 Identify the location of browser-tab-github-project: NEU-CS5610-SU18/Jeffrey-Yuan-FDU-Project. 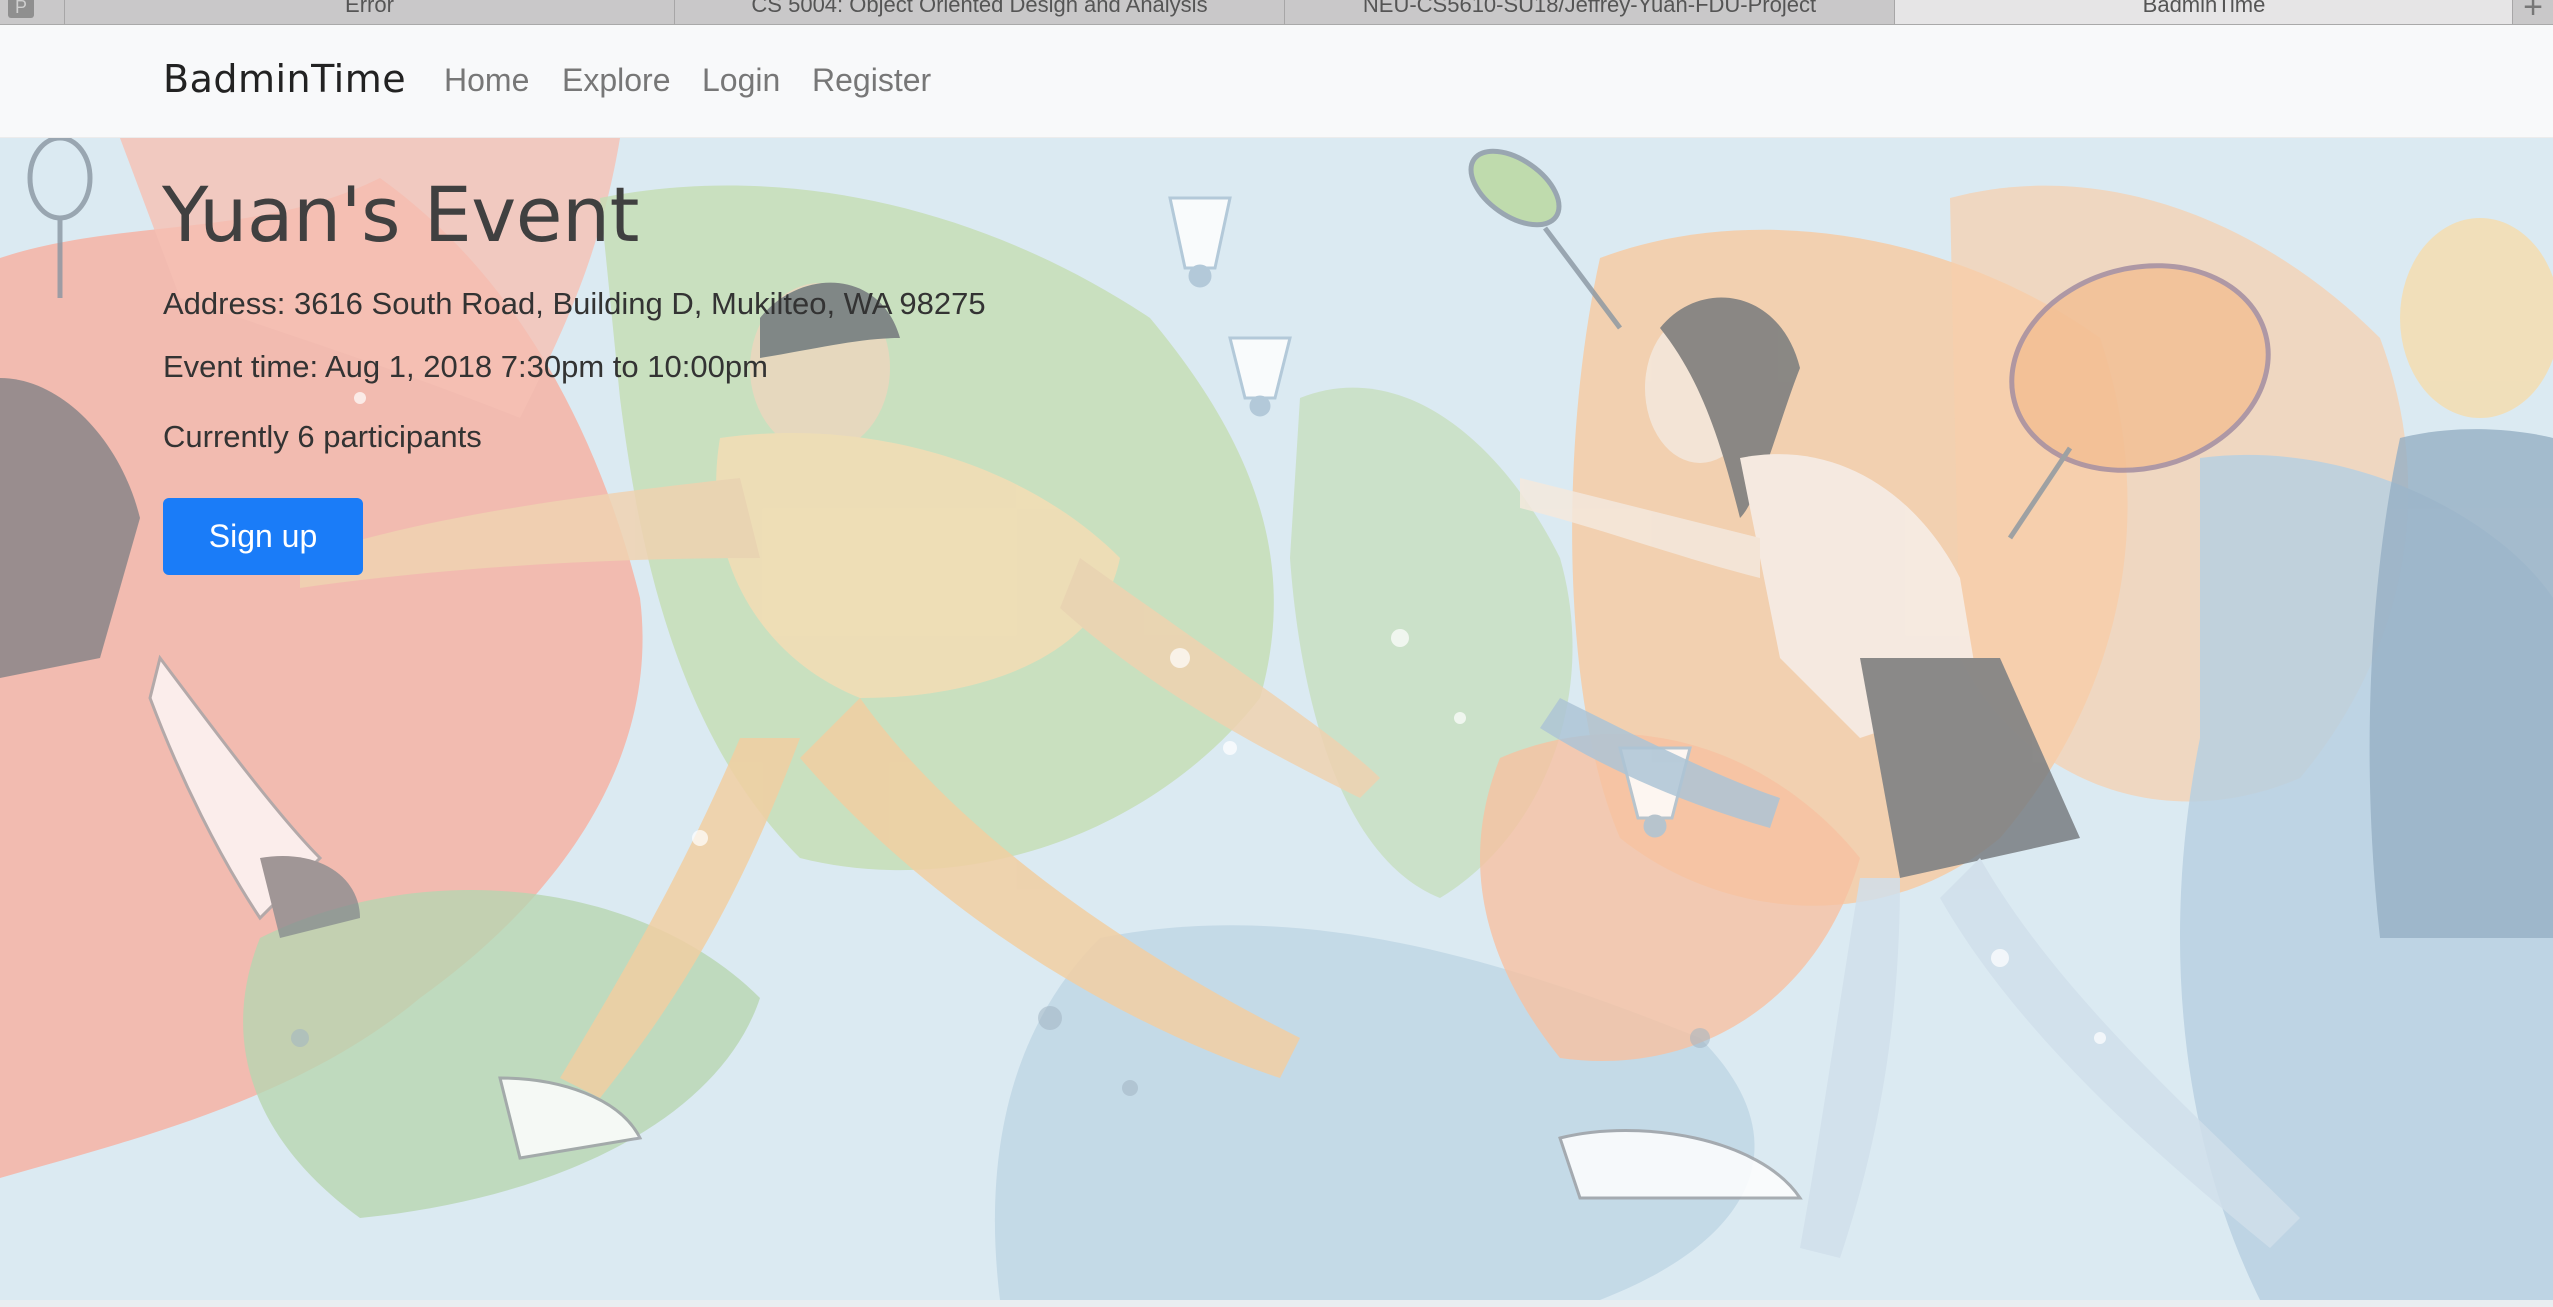
(1589, 12).